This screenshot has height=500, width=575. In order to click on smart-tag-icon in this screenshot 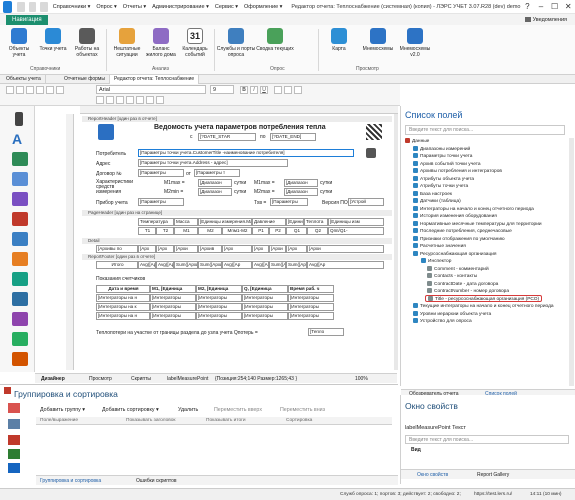, I will do `click(371, 153)`.